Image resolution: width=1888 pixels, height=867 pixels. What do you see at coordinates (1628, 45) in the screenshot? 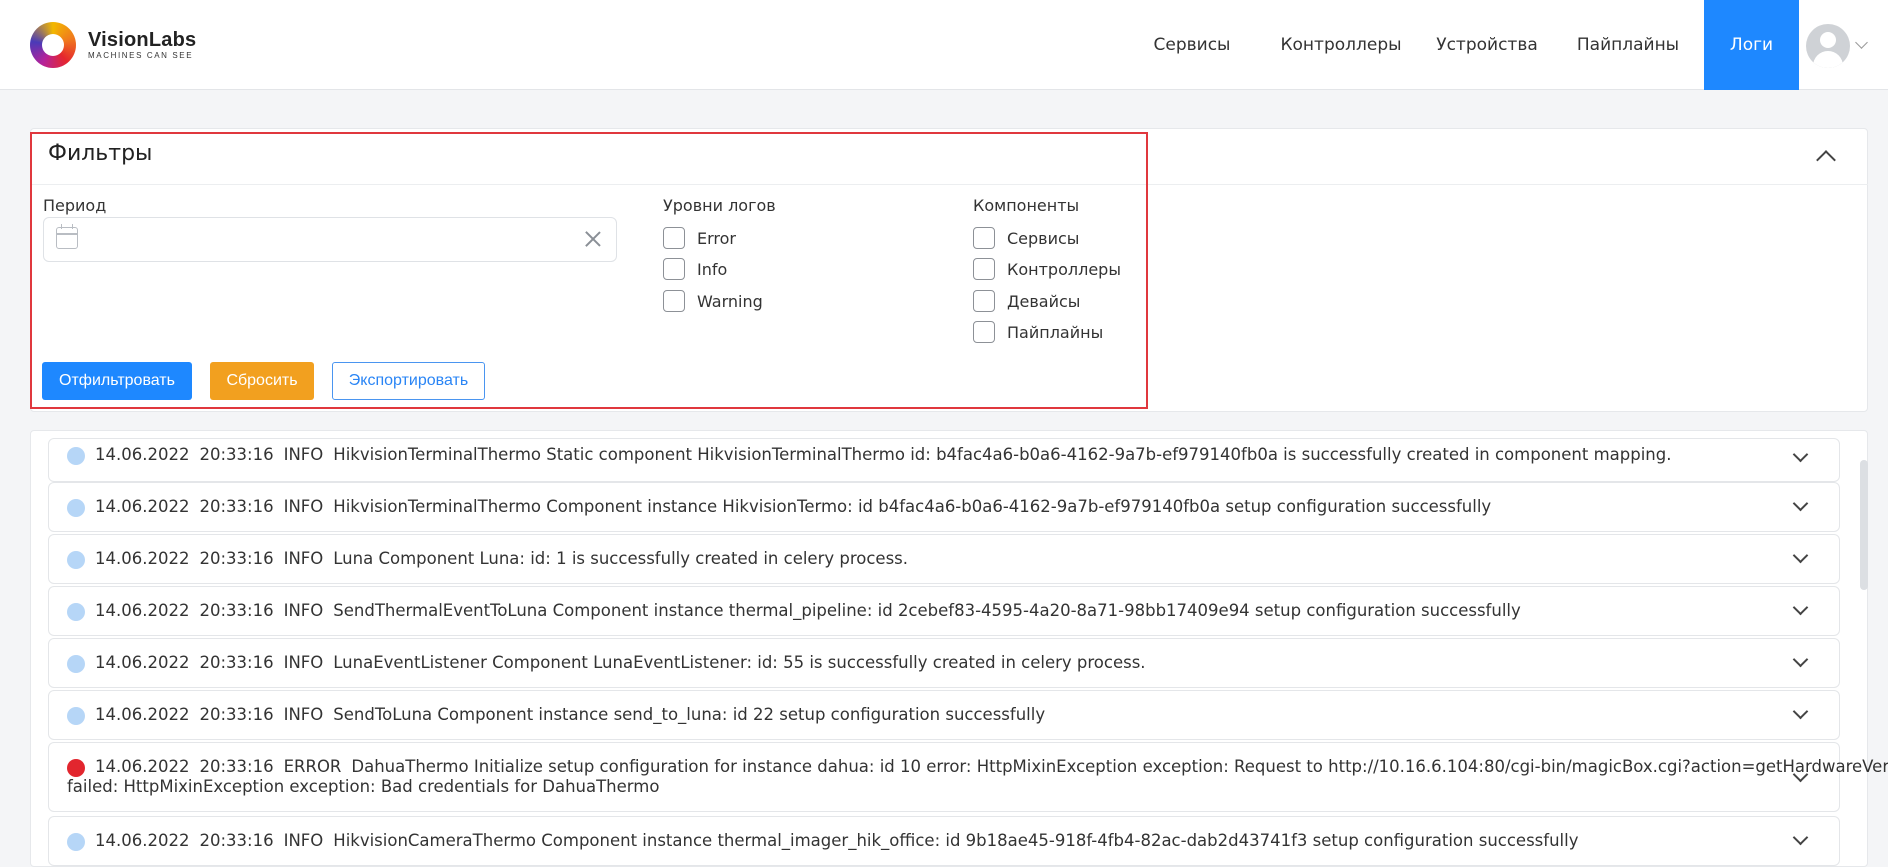
I see `nav-pipelines: Пайплайны` at bounding box center [1628, 45].